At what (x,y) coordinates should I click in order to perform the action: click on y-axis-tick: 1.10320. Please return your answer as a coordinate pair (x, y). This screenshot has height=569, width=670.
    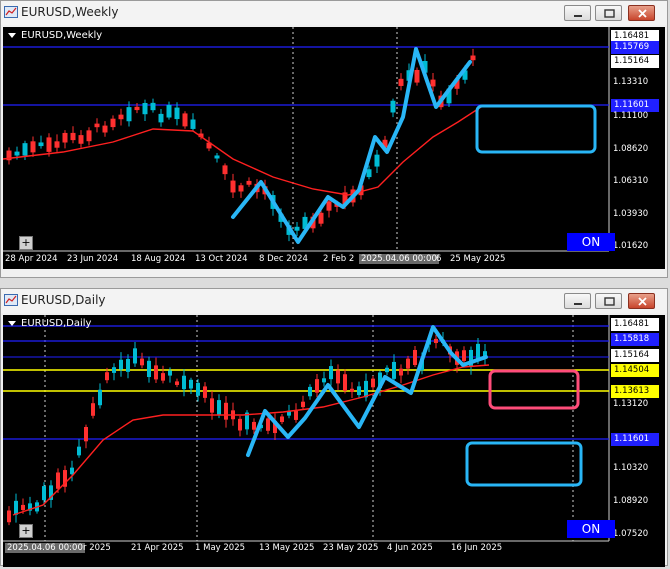
    Looking at the image, I should click on (631, 468).